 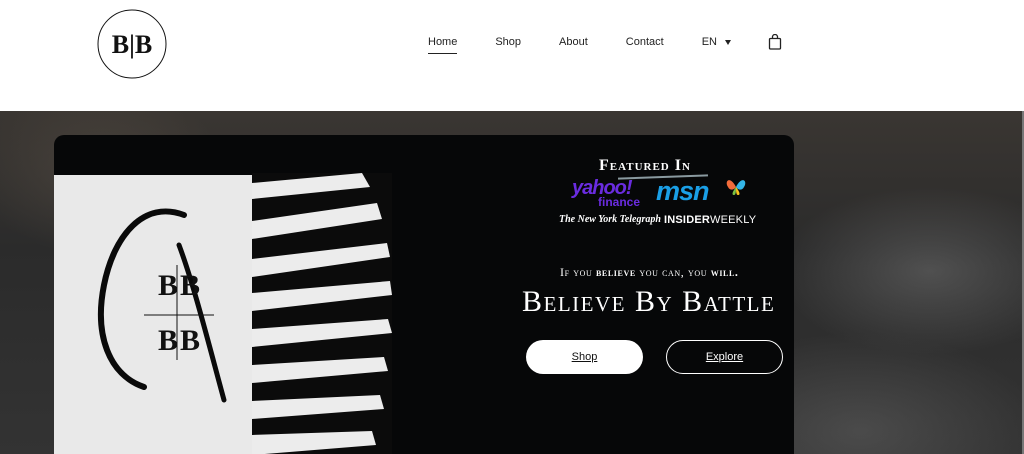 What do you see at coordinates (619, 202) in the screenshot?
I see `finance-text: finance` at bounding box center [619, 202].